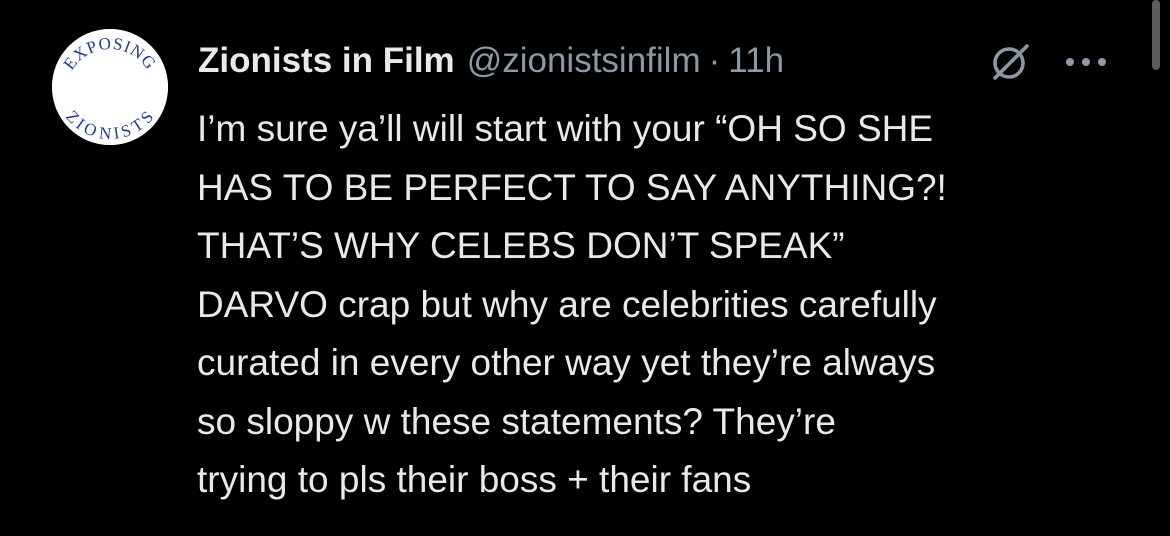 This screenshot has height=536, width=1170. I want to click on tweet-text-line: trying to pls their boss + their fans, so click(474, 479).